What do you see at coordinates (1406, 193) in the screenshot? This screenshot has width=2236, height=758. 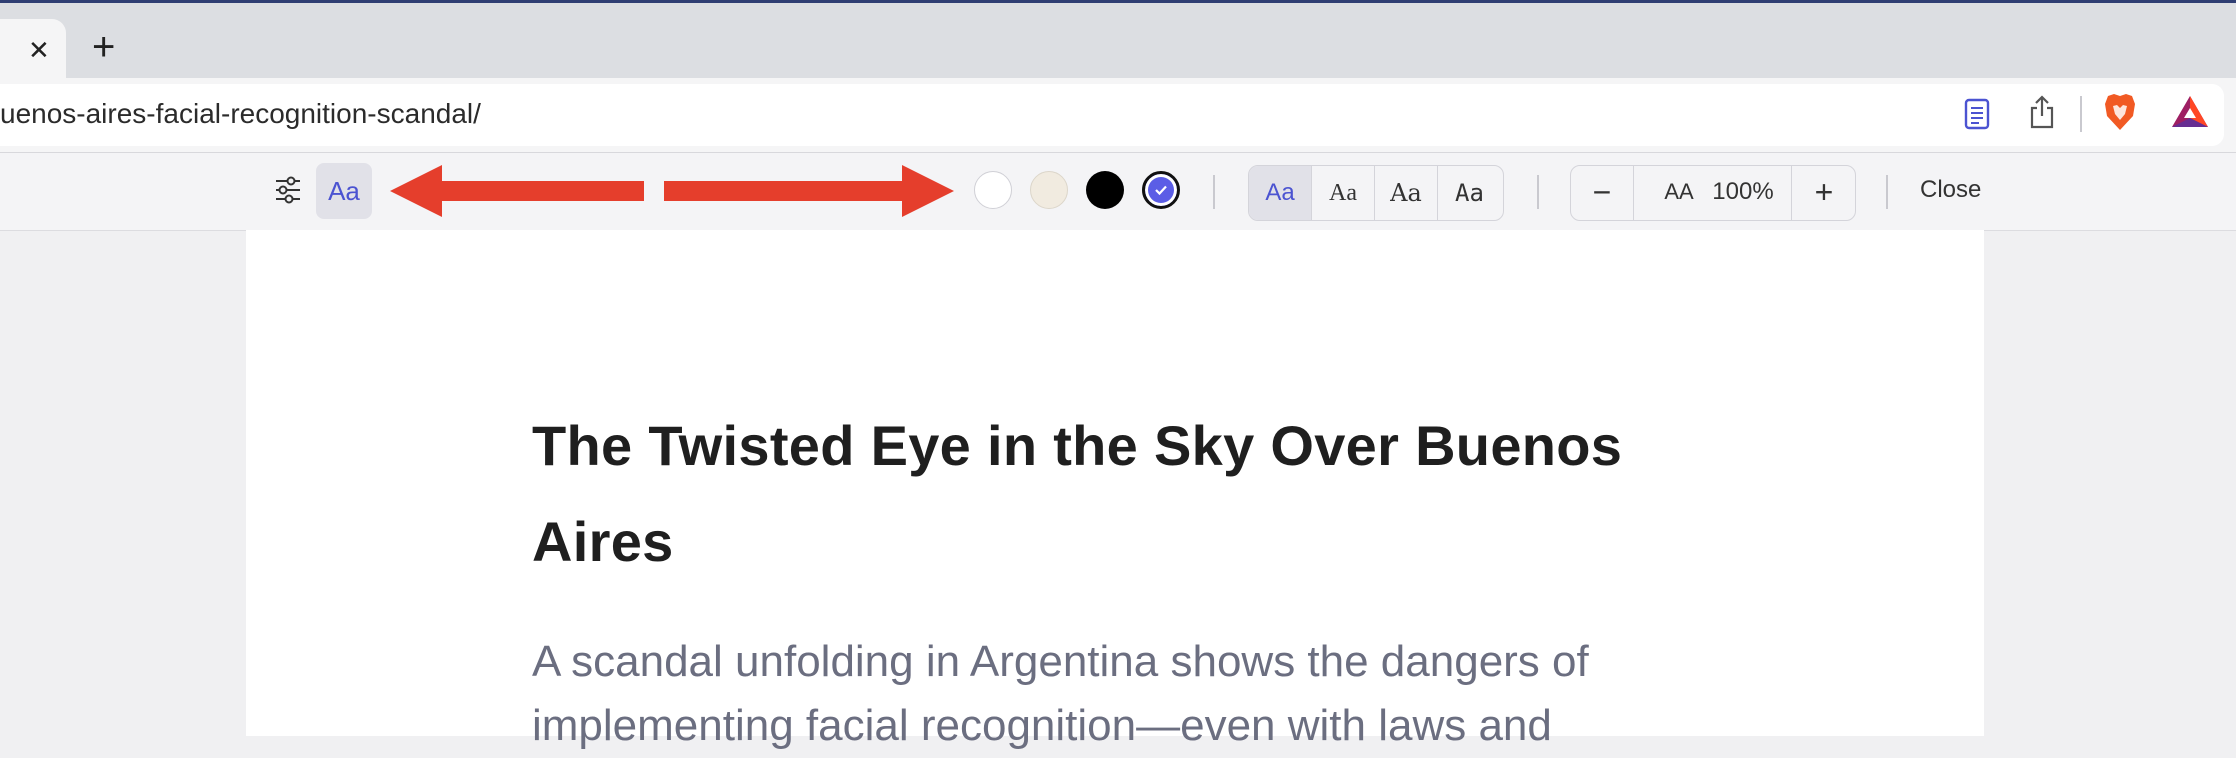 I see `font-option-serif-alt: Aa` at bounding box center [1406, 193].